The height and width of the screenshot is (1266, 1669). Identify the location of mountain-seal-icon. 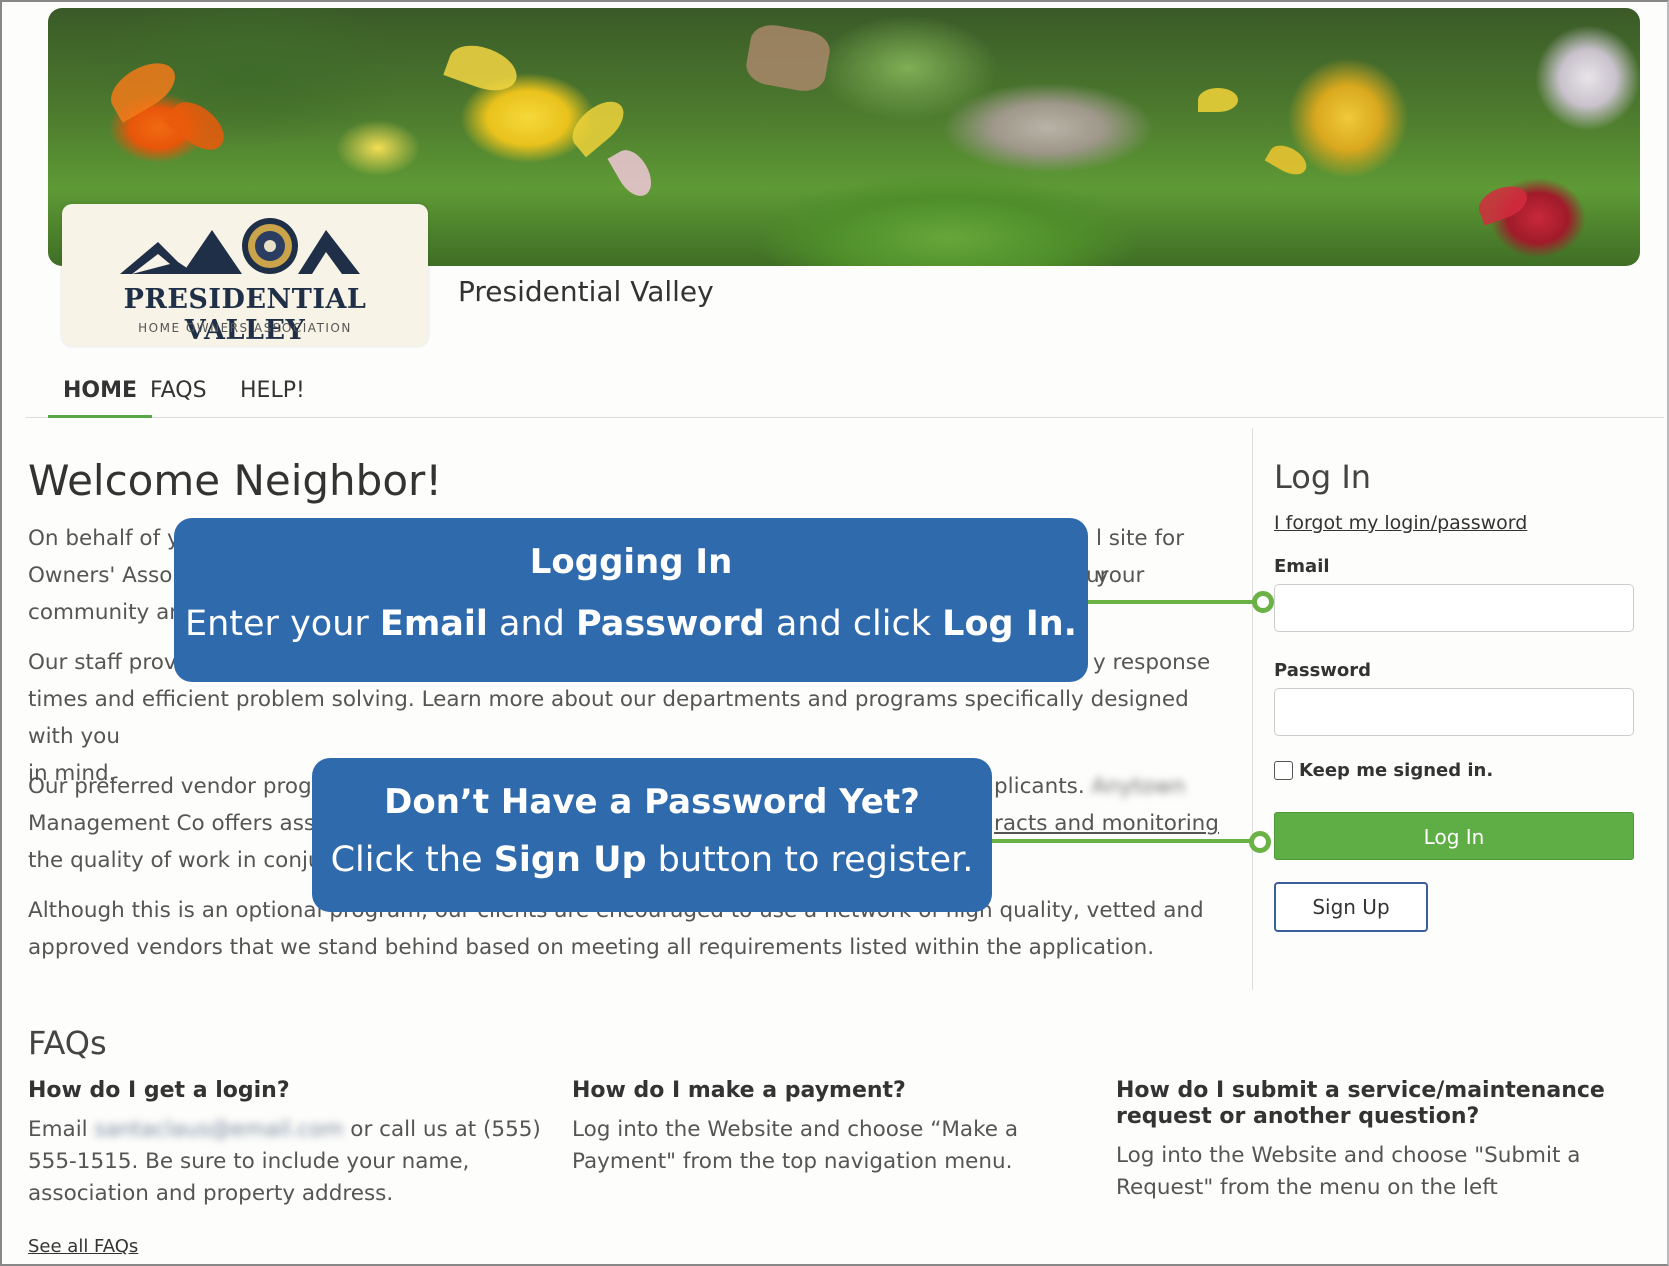
(240, 246).